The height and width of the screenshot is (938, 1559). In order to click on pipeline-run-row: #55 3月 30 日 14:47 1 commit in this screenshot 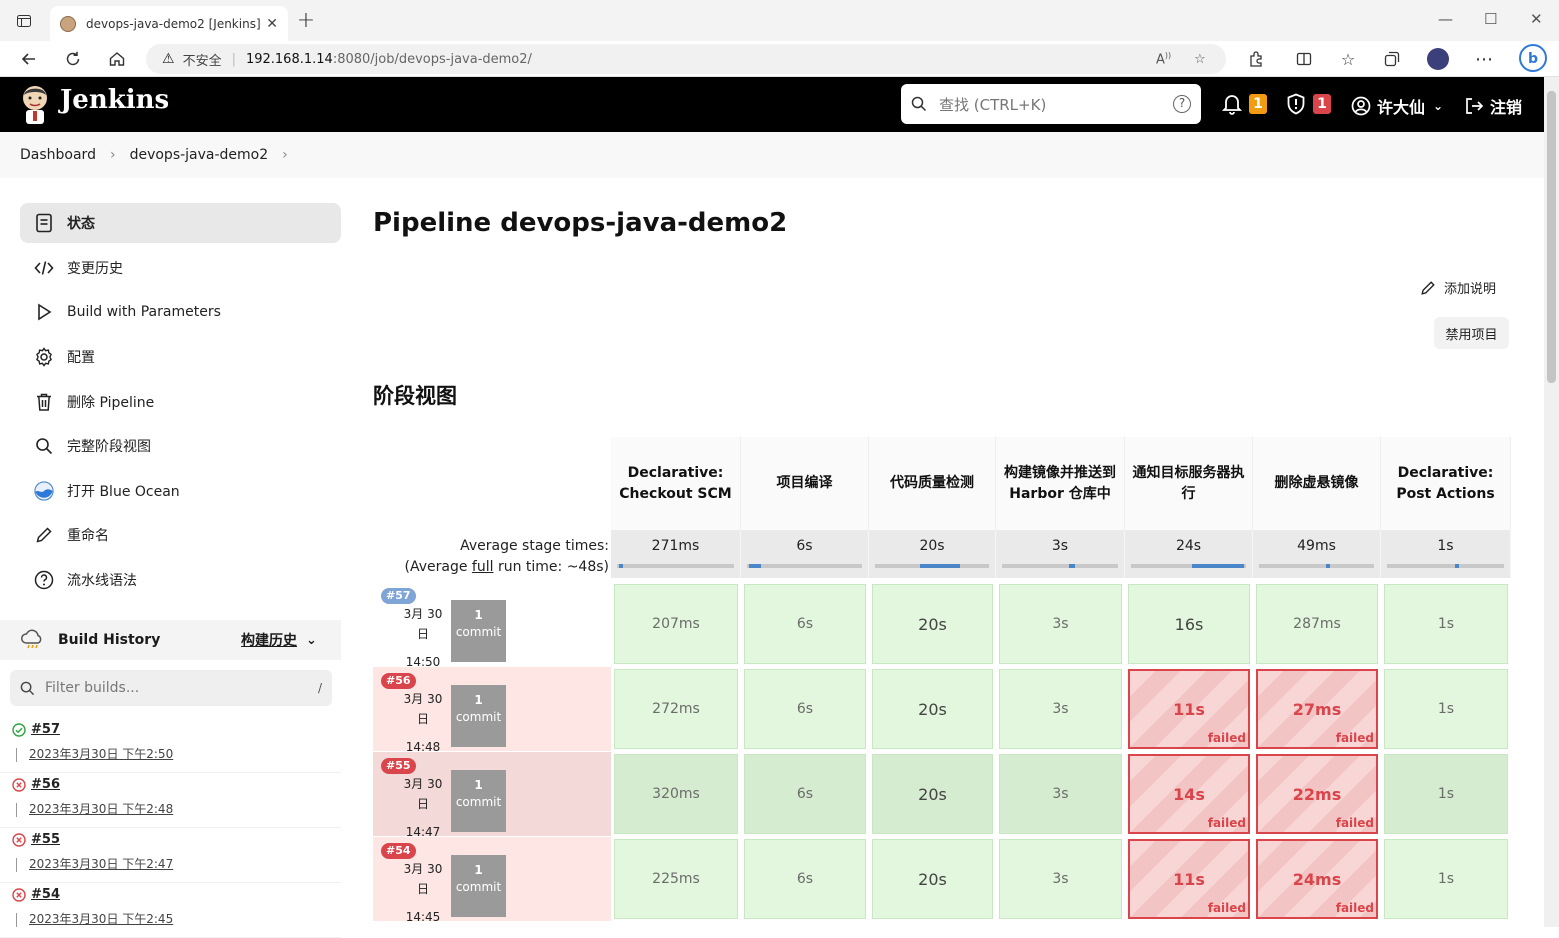, I will do `click(492, 795)`.